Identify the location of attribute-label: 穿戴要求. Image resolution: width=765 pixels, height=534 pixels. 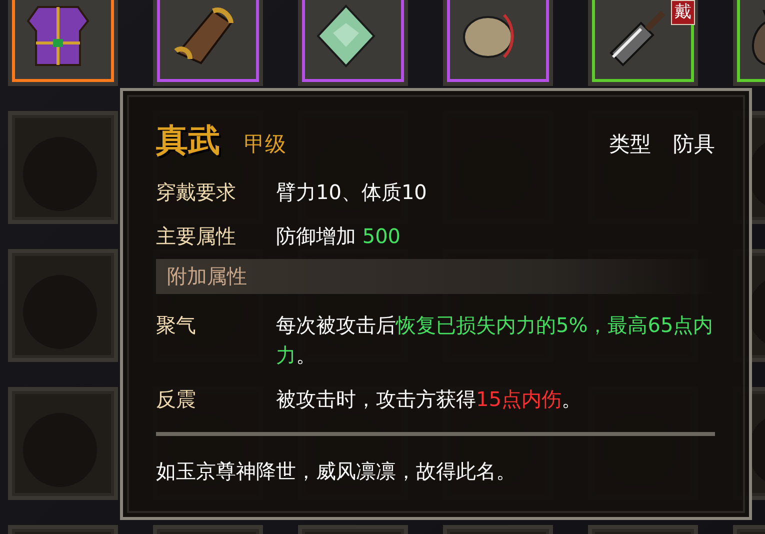
(196, 192).